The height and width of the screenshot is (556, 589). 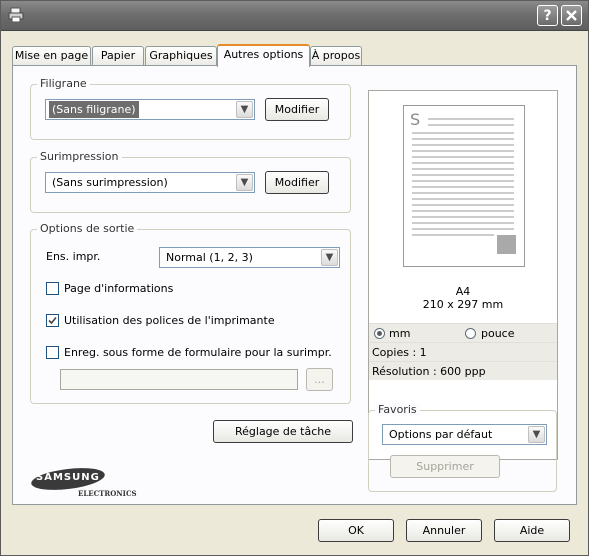 I want to click on overlay-group-title: Surimpression, so click(x=79, y=156).